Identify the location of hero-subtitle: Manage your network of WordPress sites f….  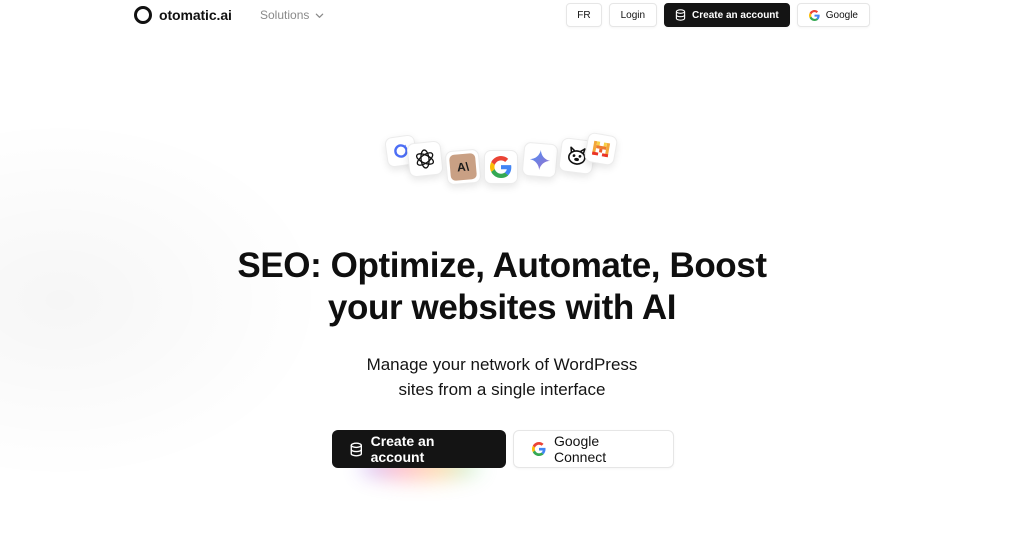
(502, 377).